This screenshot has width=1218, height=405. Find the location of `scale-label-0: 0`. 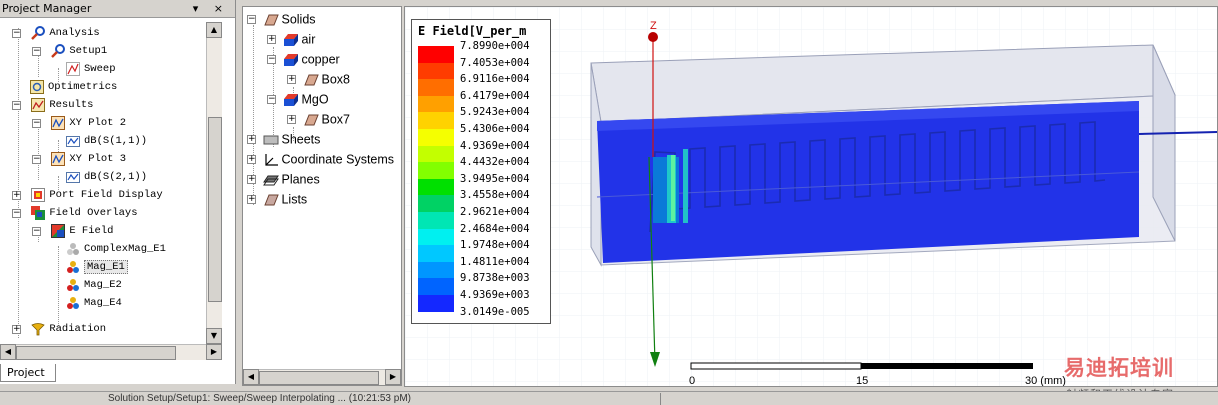

scale-label-0: 0 is located at coordinates (692, 381).